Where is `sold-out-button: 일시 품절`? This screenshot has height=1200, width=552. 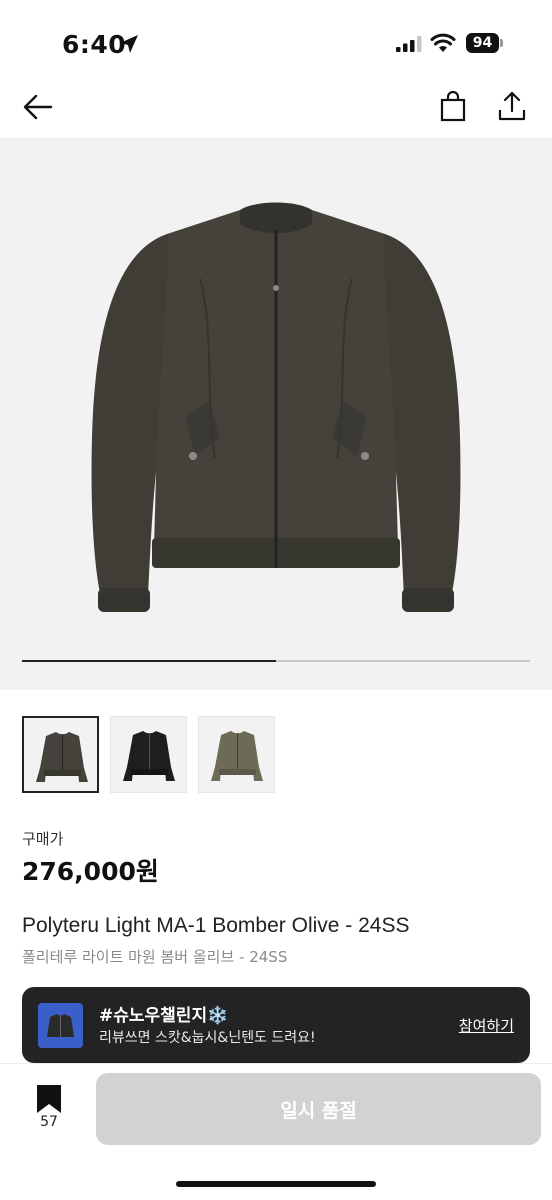
sold-out-button: 일시 품절 is located at coordinates (318, 1109).